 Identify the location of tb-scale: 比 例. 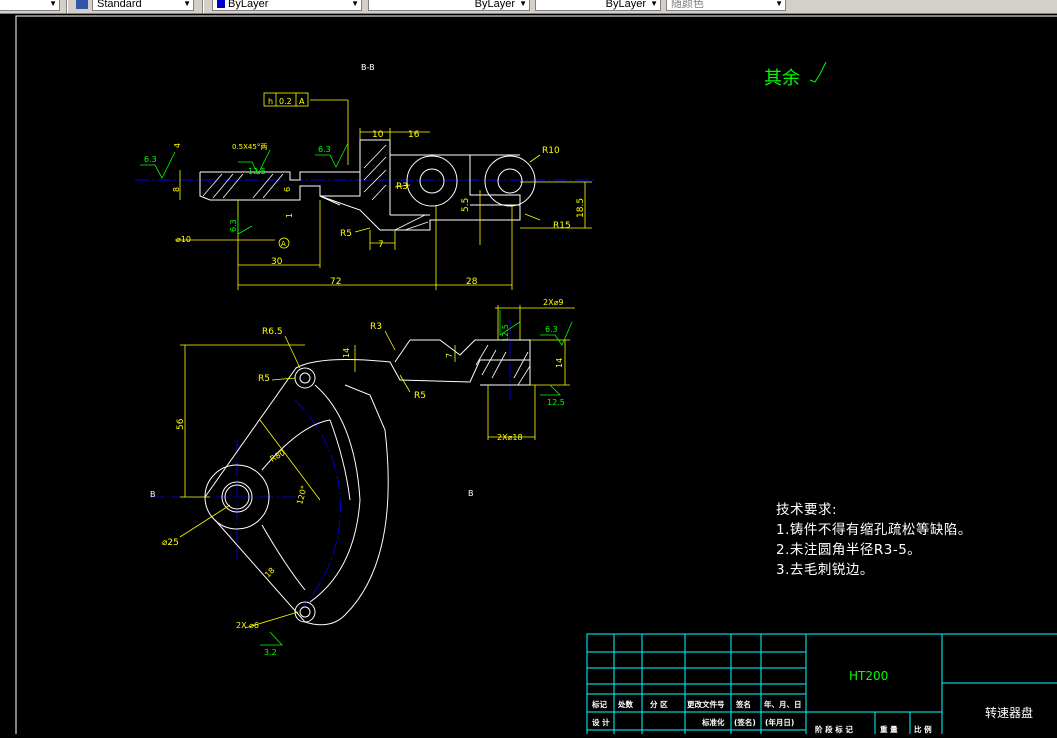
(923, 729).